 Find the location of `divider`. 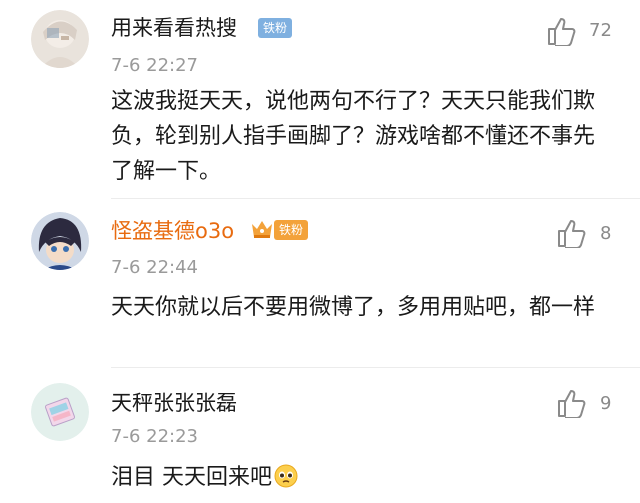

divider is located at coordinates (375, 198).